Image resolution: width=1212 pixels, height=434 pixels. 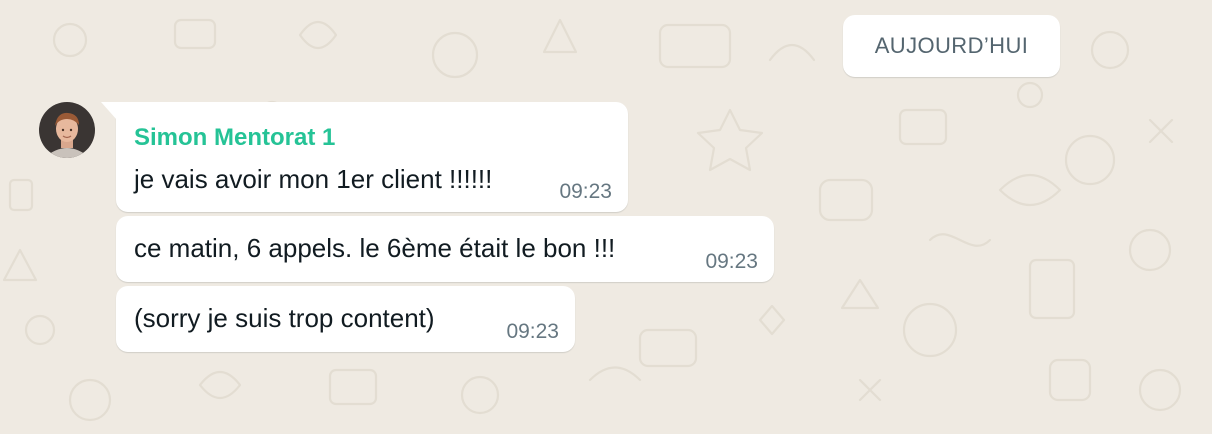 I want to click on message-bubble: (sorry je suis trop content) 09:23, so click(x=345, y=319).